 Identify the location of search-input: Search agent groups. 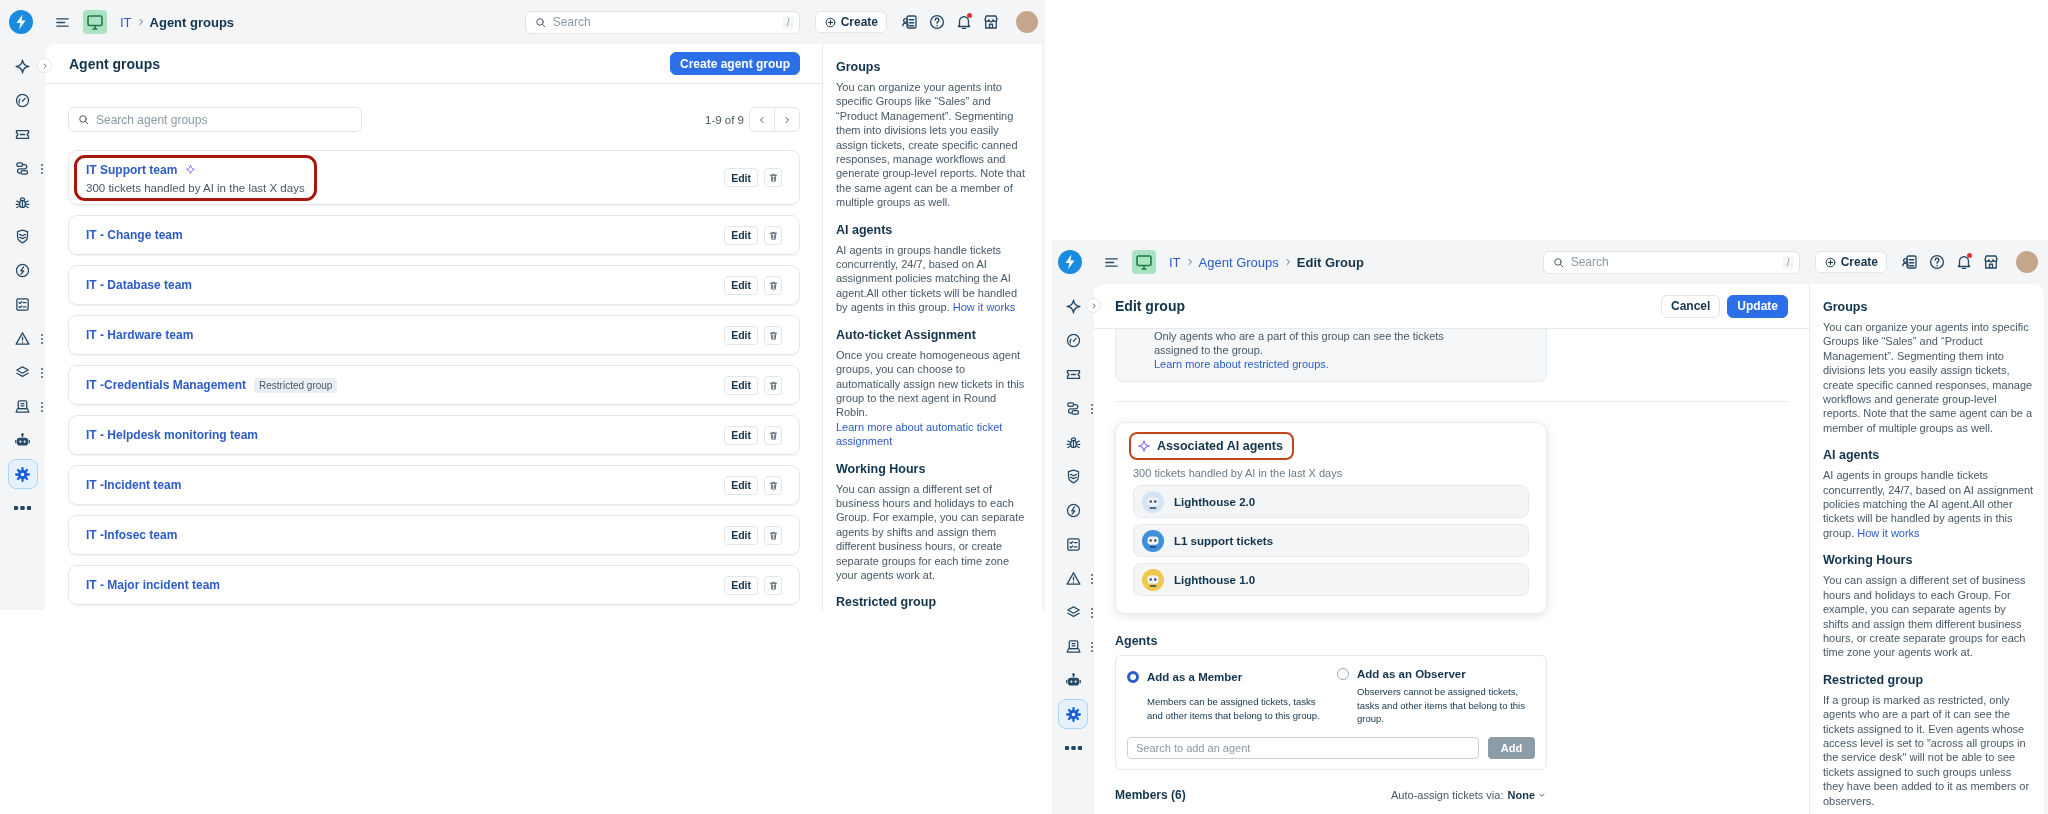
(226, 119).